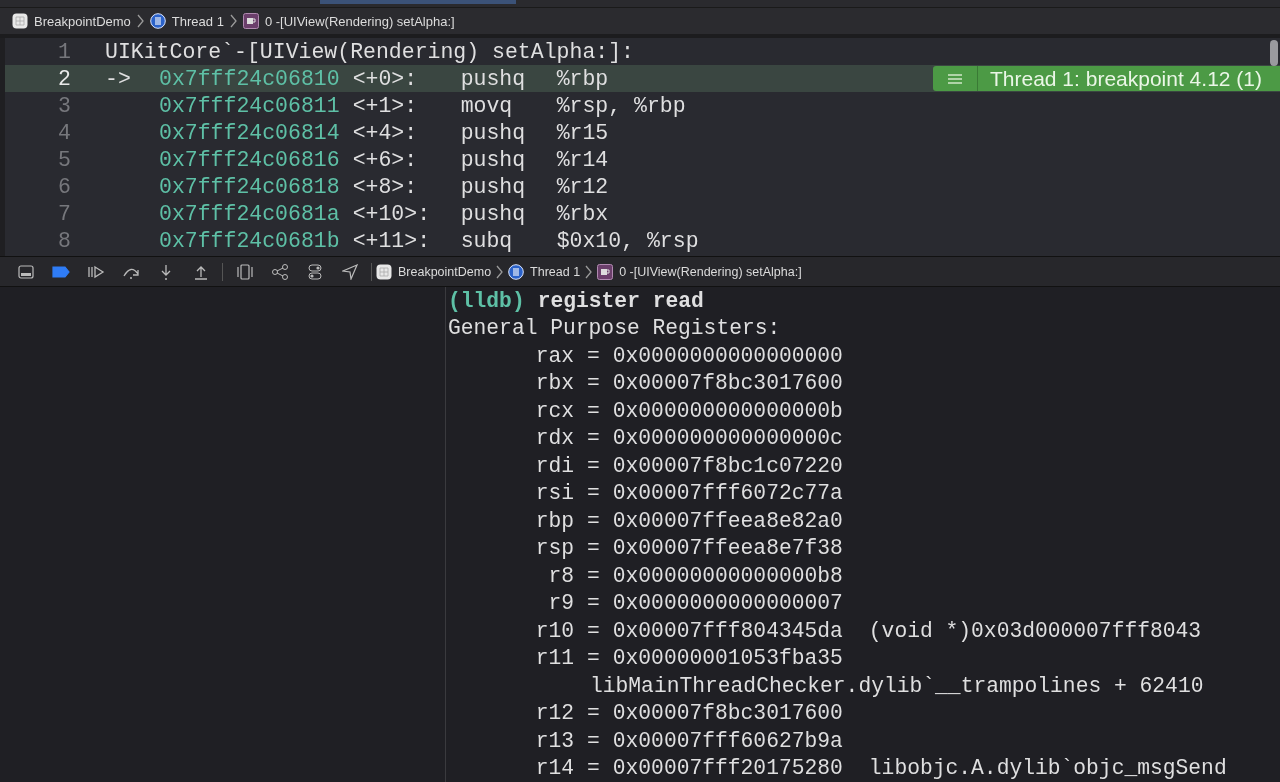 Image resolution: width=1280 pixels, height=782 pixels. What do you see at coordinates (554, 768) in the screenshot?
I see `register-name: r14` at bounding box center [554, 768].